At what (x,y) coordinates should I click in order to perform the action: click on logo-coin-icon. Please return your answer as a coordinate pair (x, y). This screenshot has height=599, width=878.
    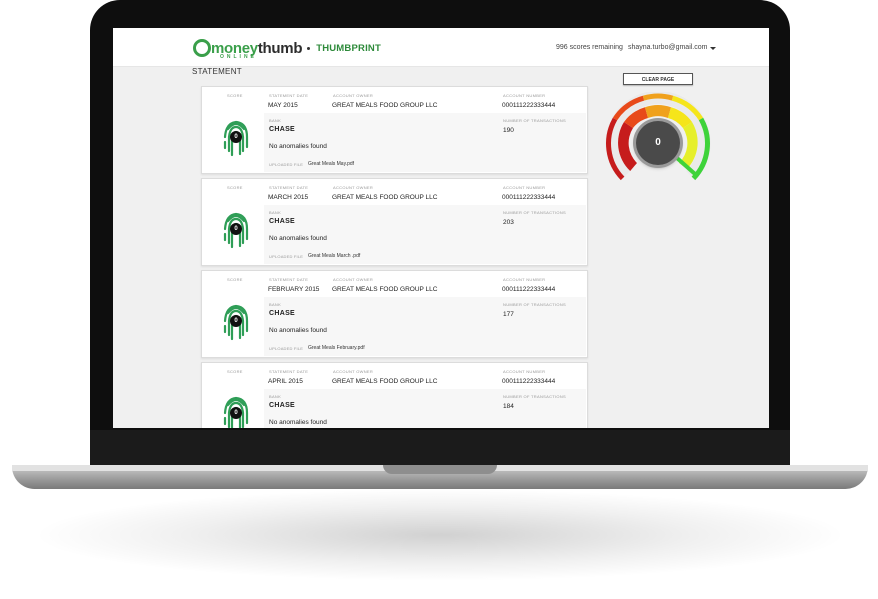
    Looking at the image, I should click on (202, 48).